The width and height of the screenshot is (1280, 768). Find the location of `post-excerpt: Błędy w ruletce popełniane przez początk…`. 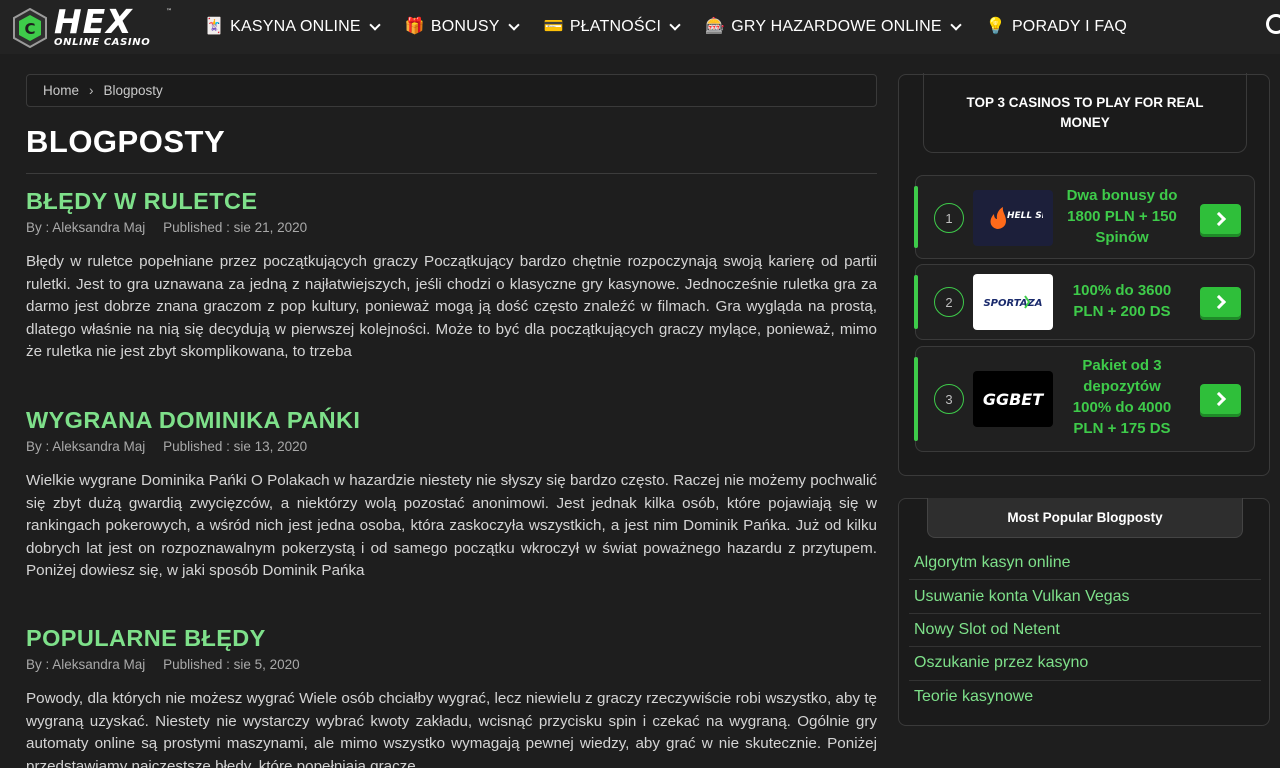

post-excerpt: Błędy w ruletce popełniane przez początk… is located at coordinates (451, 307).